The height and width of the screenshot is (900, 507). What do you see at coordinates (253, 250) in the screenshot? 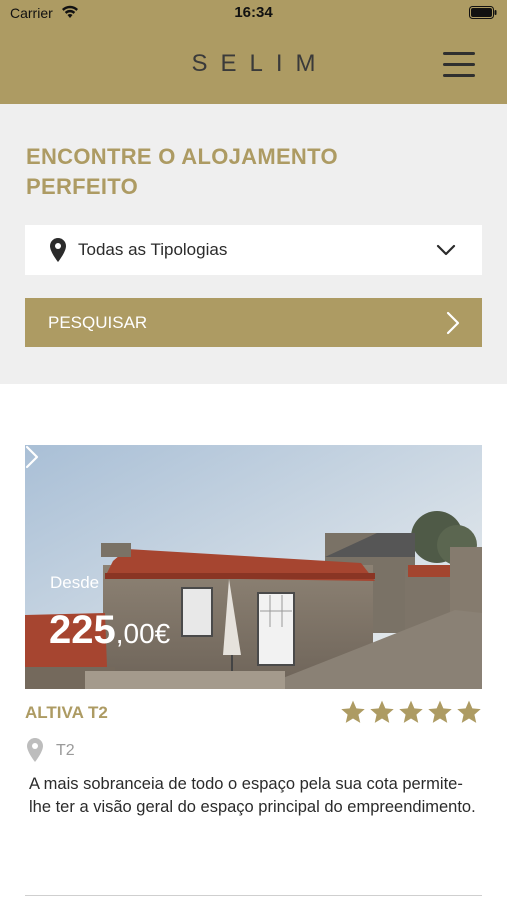
I see `typology-select: Todas as Tipologias` at bounding box center [253, 250].